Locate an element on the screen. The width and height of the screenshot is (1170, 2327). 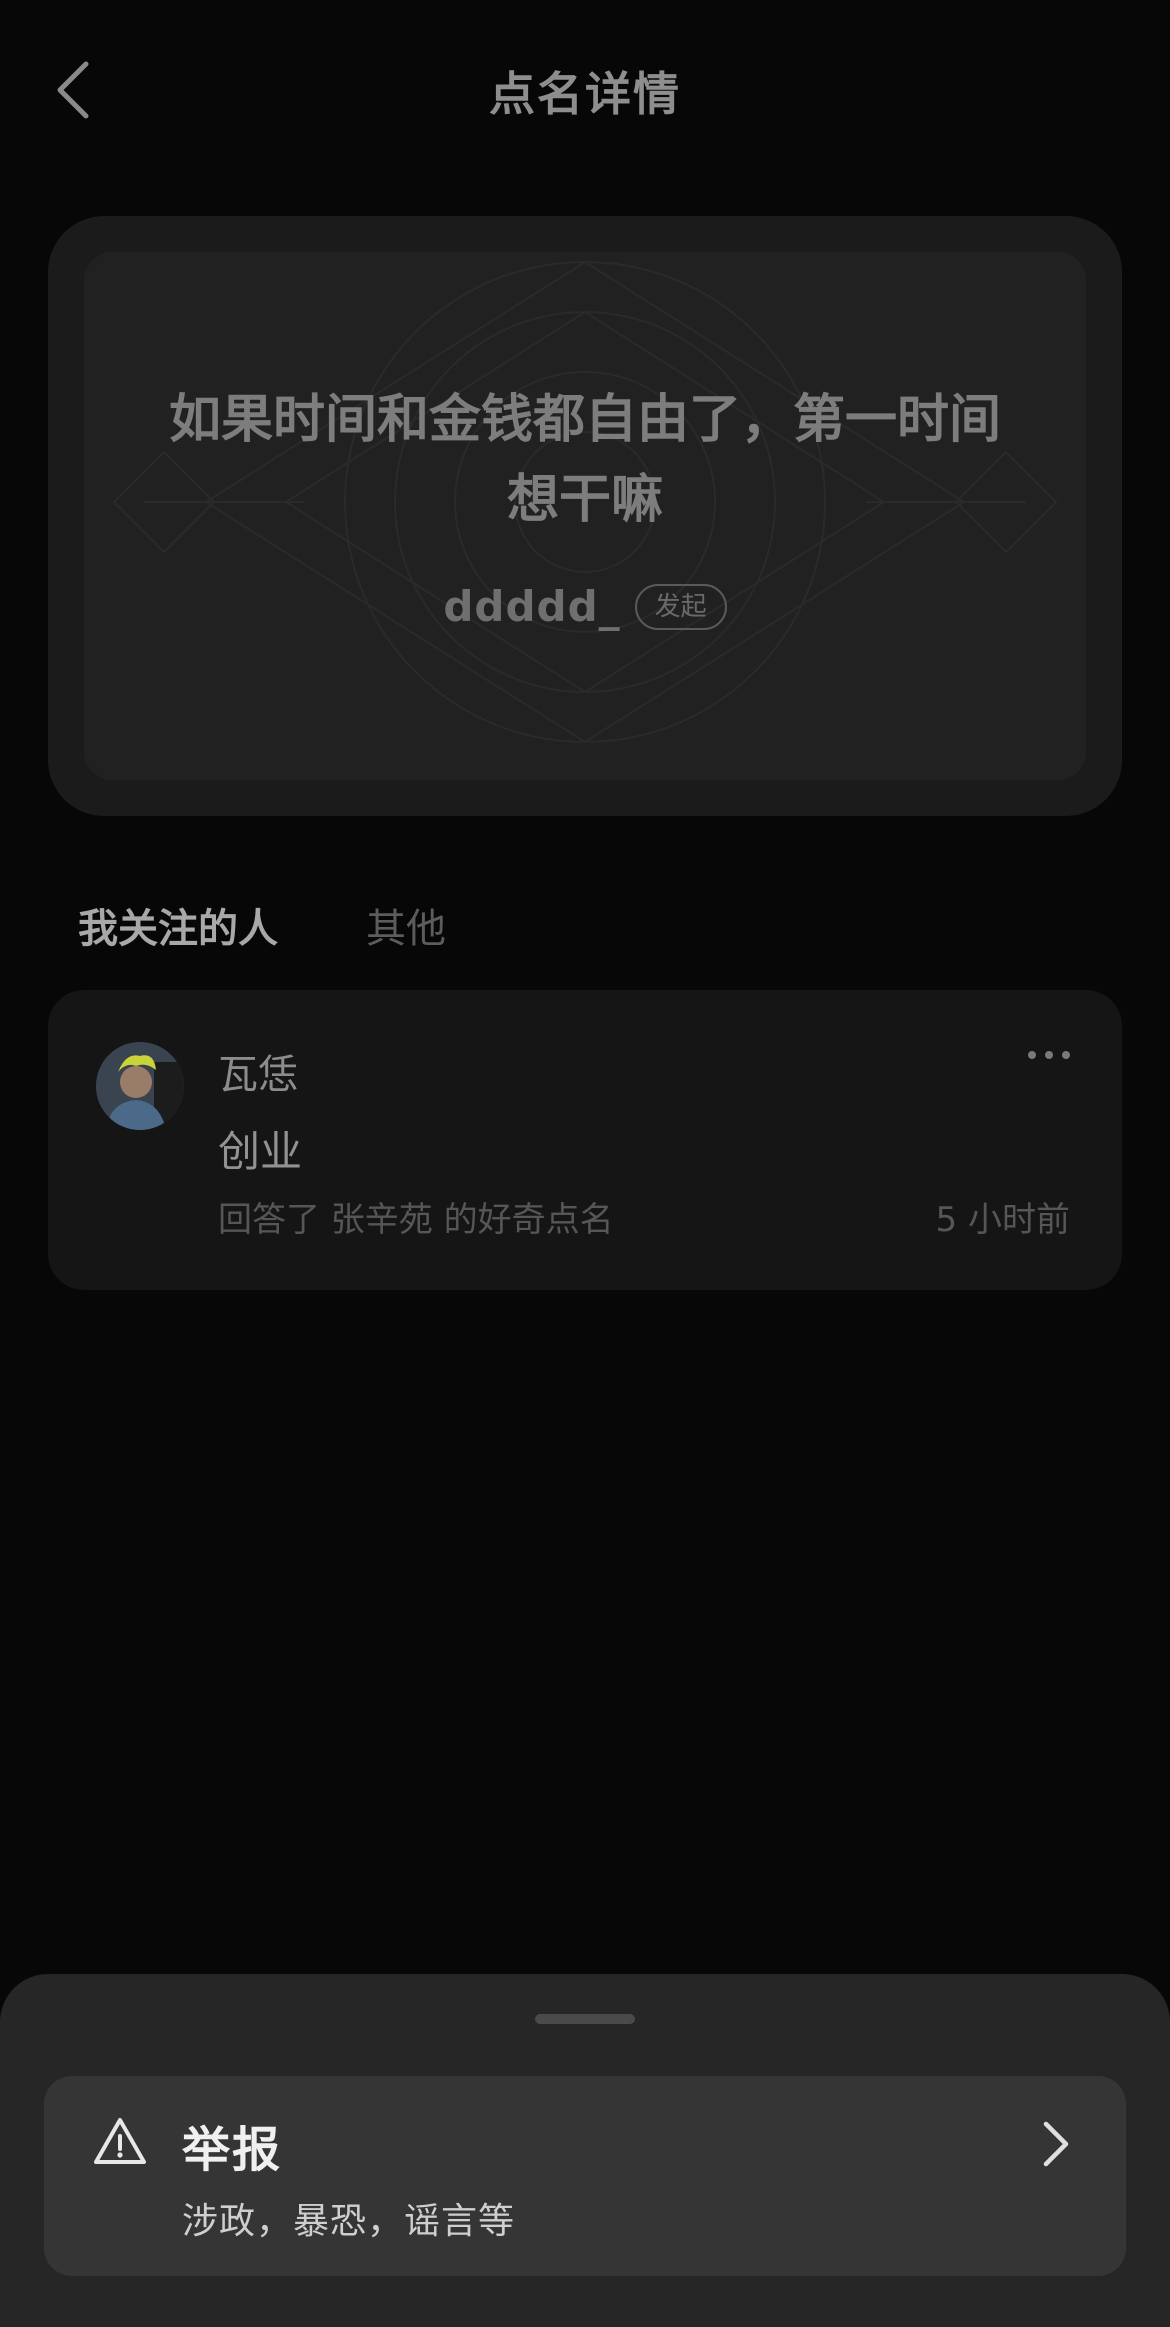
author-name: ddddd_ is located at coordinates (531, 606).